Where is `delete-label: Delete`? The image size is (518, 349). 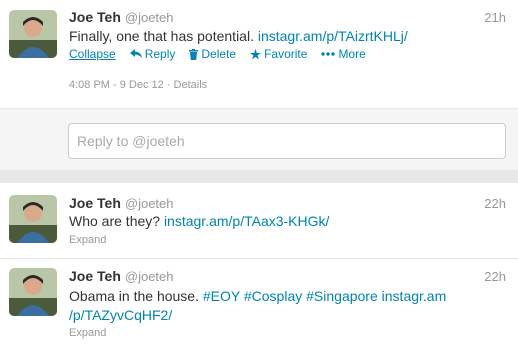 delete-label: Delete is located at coordinates (219, 54).